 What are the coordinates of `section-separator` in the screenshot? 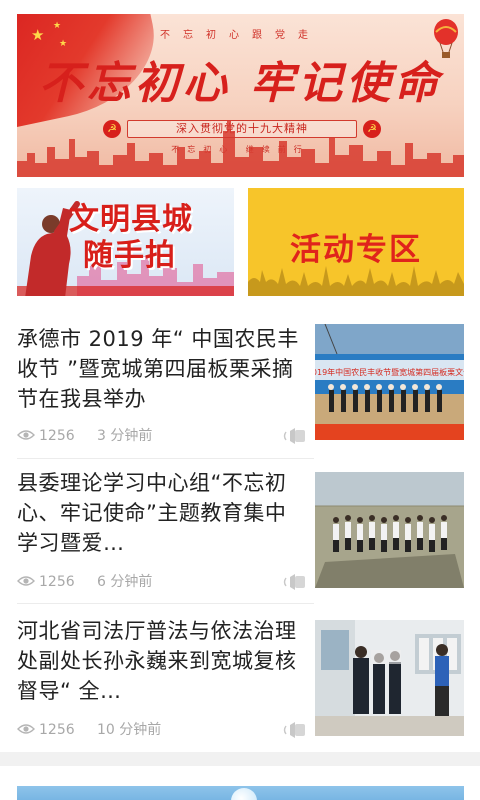 It's located at (240, 759).